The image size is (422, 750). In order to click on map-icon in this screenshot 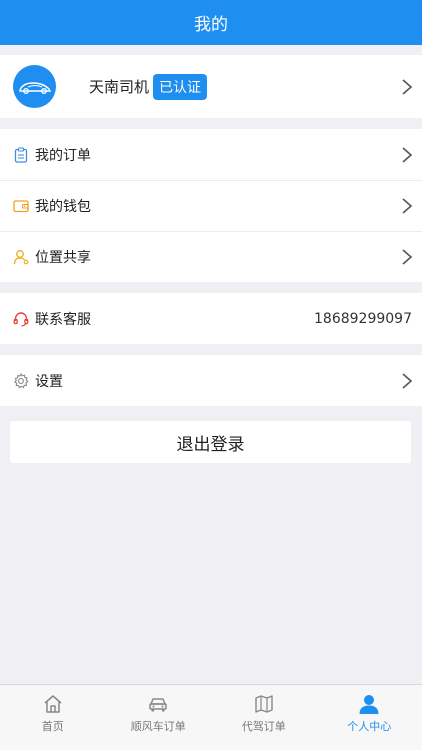, I will do `click(264, 704)`.